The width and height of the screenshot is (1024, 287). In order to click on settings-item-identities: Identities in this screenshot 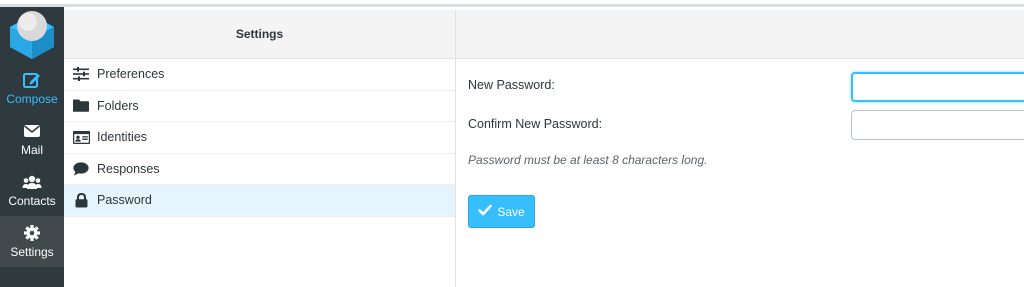, I will do `click(259, 138)`.